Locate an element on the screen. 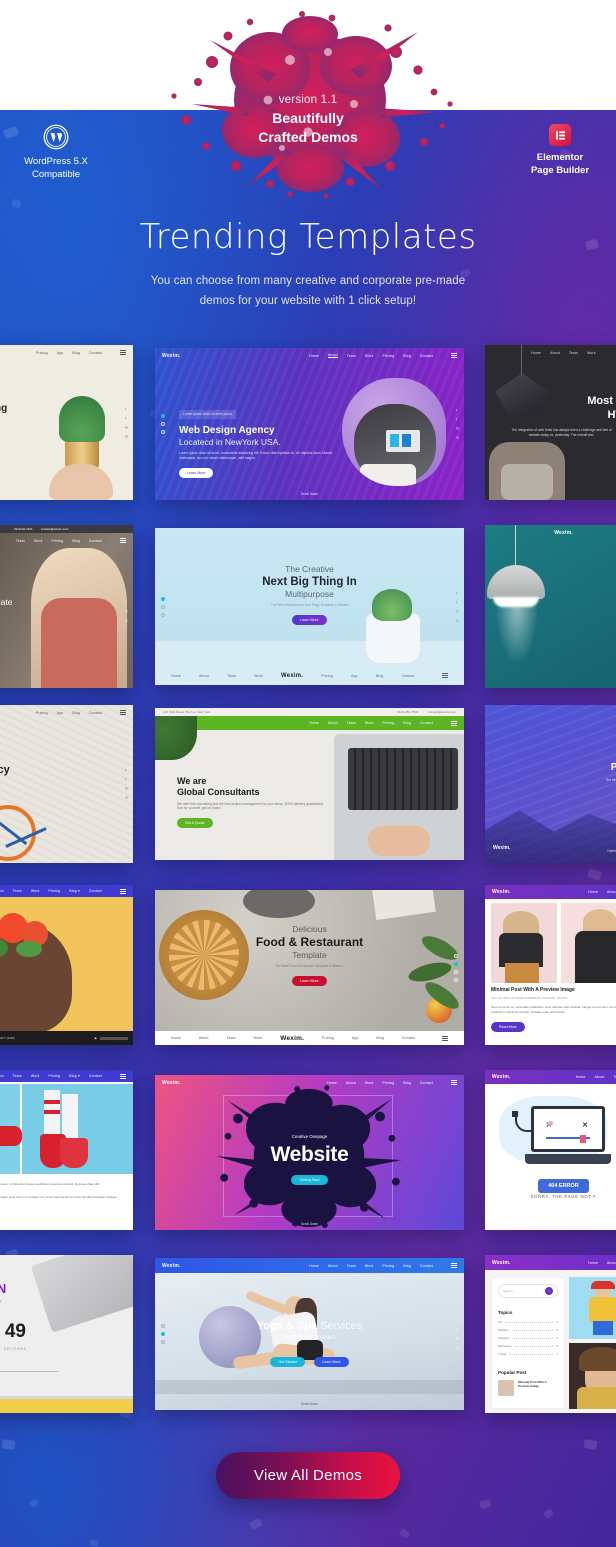 The width and height of the screenshot is (616, 1547). card-heading-small: on is located at coordinates (3, 400).